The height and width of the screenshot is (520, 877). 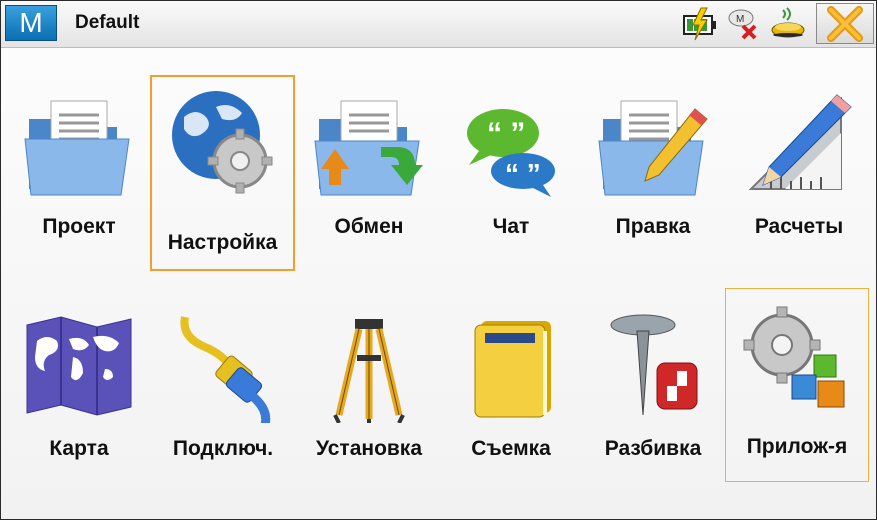 I want to click on battery-charging-icon, so click(x=700, y=24).